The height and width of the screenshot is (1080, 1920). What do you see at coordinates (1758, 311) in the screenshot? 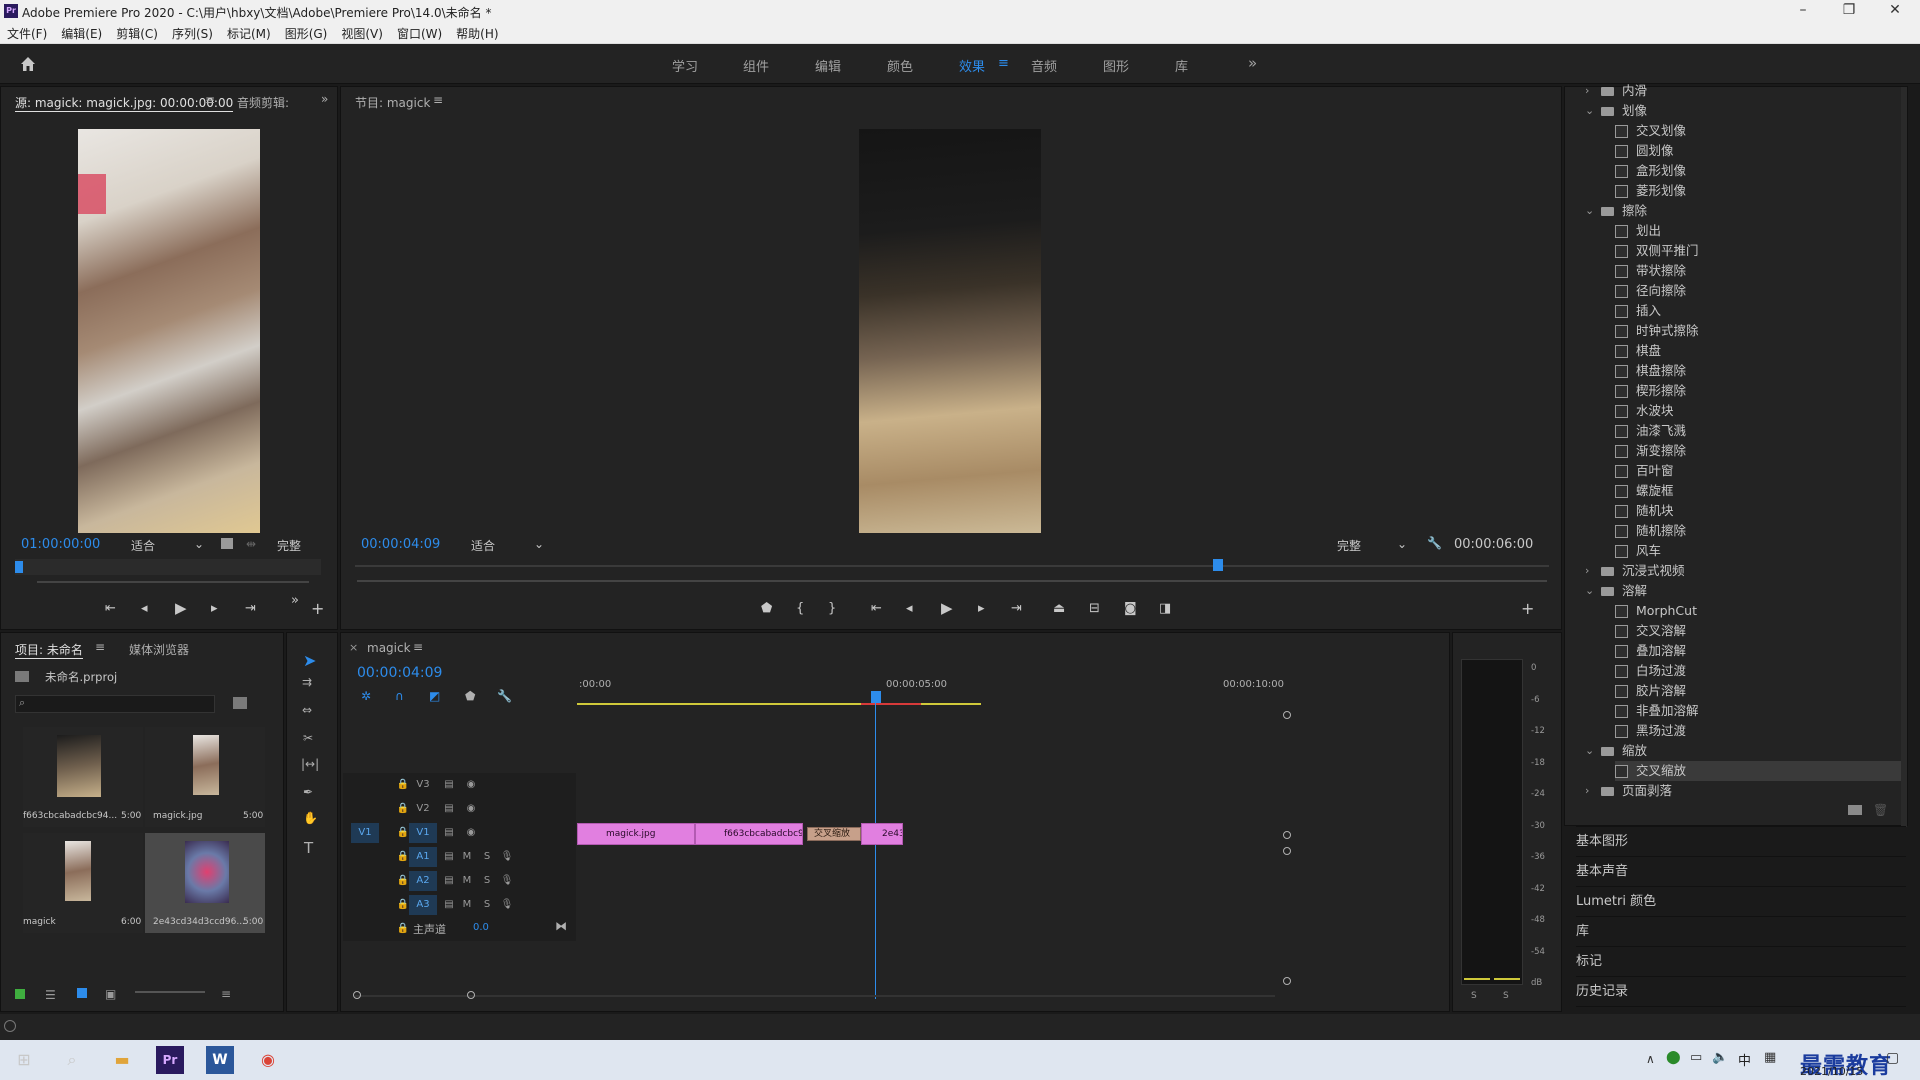
I see `effects-item: 插入` at bounding box center [1758, 311].